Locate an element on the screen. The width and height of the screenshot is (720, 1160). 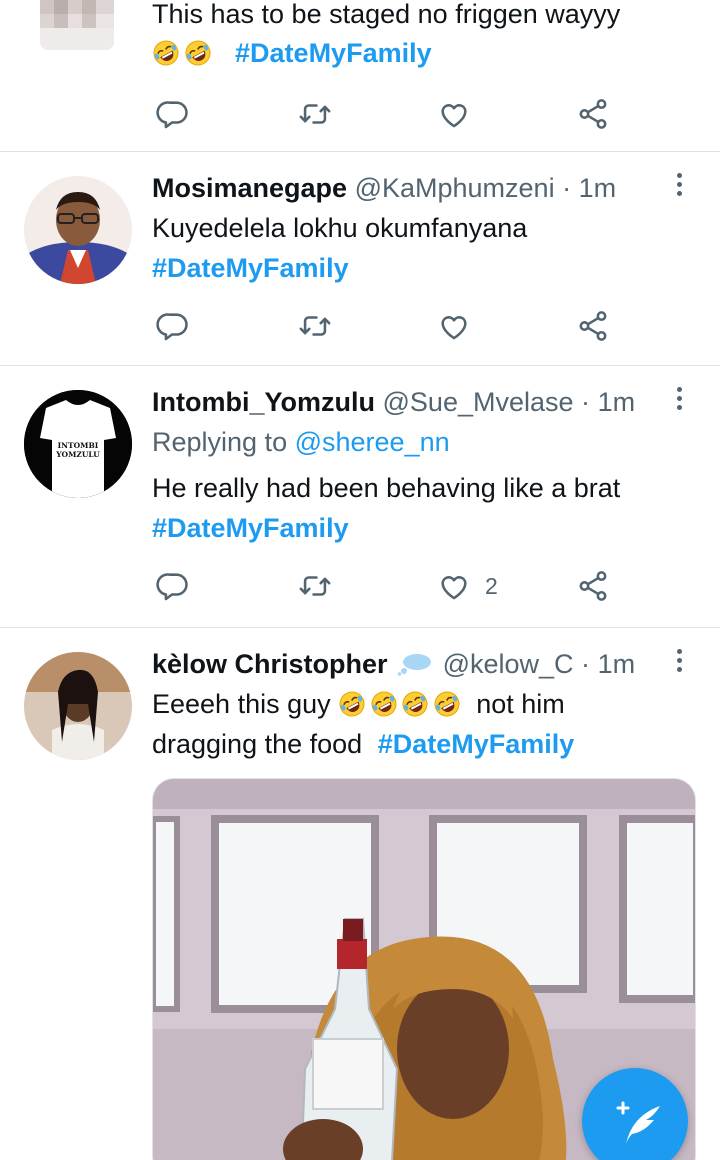
user-handle: @kelow_C is located at coordinates (508, 664).